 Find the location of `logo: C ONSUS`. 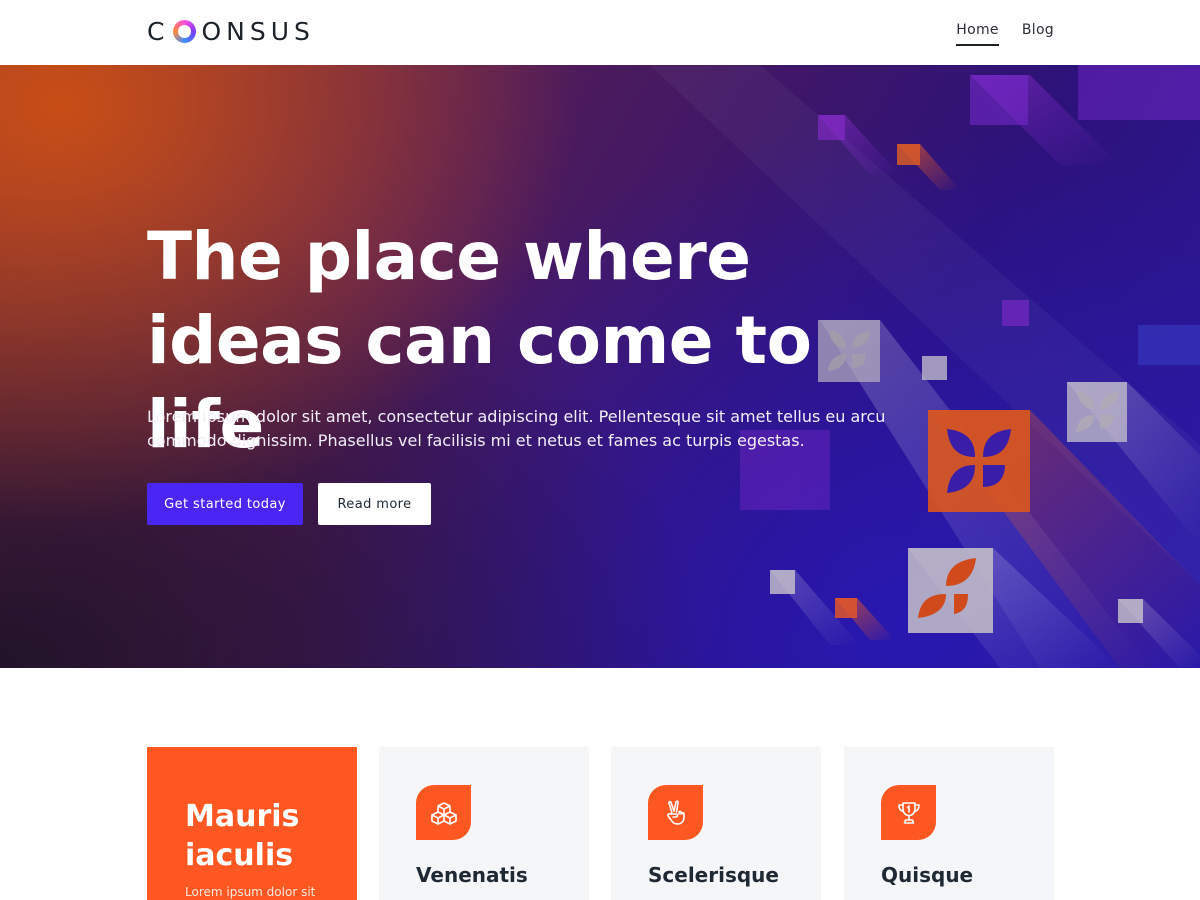

logo: C ONSUS is located at coordinates (231, 31).